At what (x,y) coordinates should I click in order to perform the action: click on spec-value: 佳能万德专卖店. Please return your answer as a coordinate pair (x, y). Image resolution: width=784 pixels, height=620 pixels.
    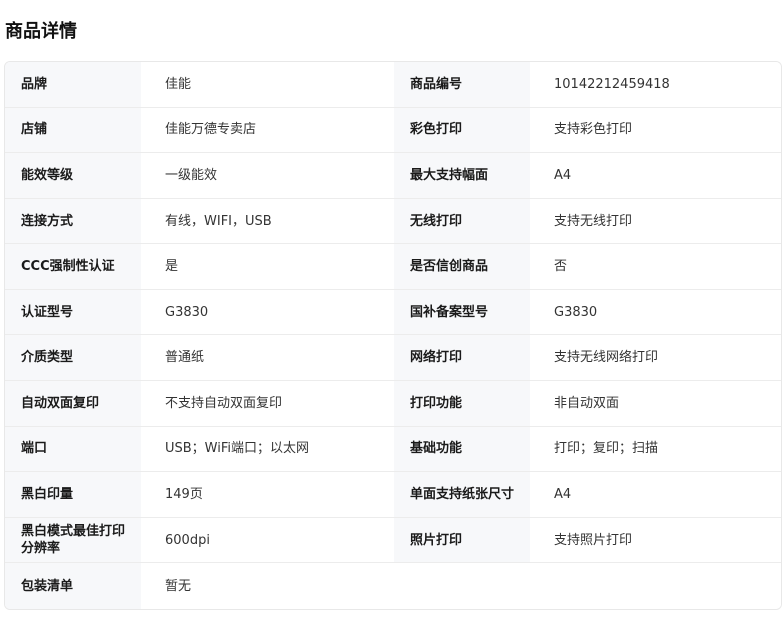
    Looking at the image, I should click on (267, 130).